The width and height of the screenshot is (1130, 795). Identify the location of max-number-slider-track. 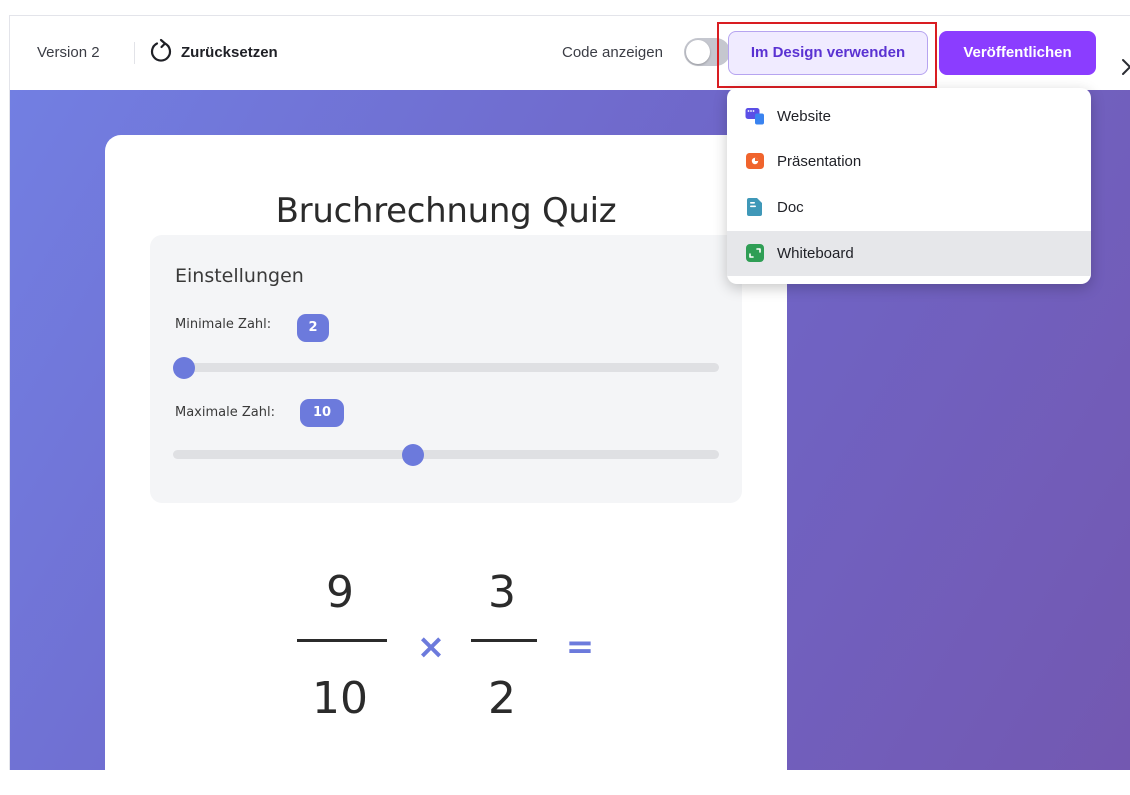
(446, 455).